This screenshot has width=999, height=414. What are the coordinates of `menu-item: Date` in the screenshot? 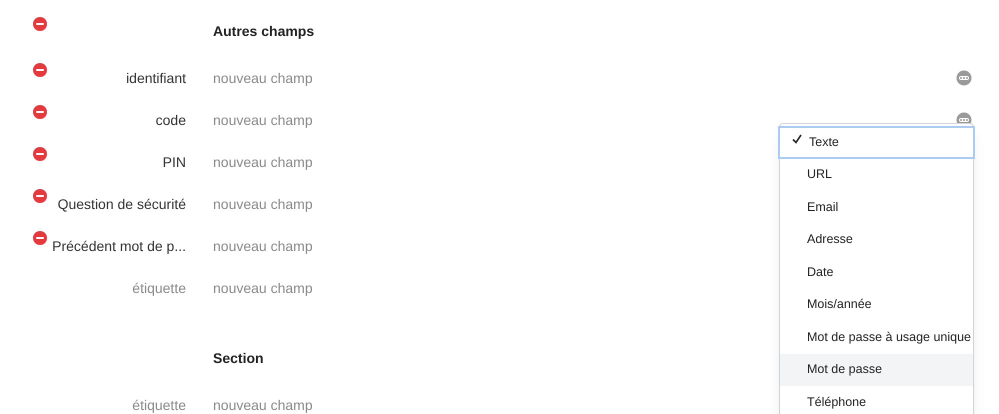 It's located at (876, 272).